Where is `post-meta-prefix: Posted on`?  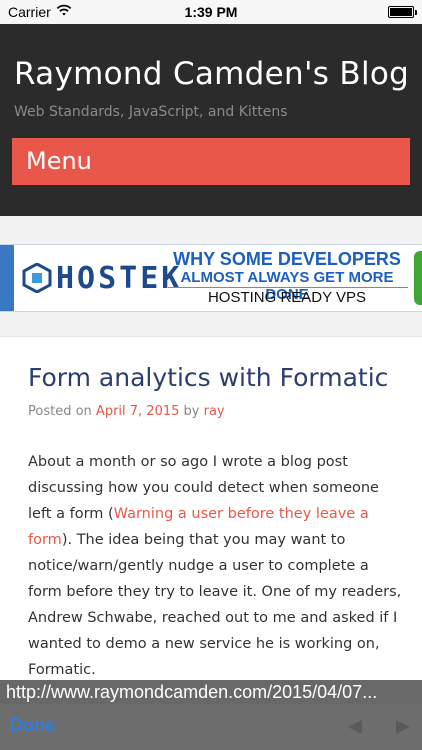
post-meta-prefix: Posted on is located at coordinates (60, 411).